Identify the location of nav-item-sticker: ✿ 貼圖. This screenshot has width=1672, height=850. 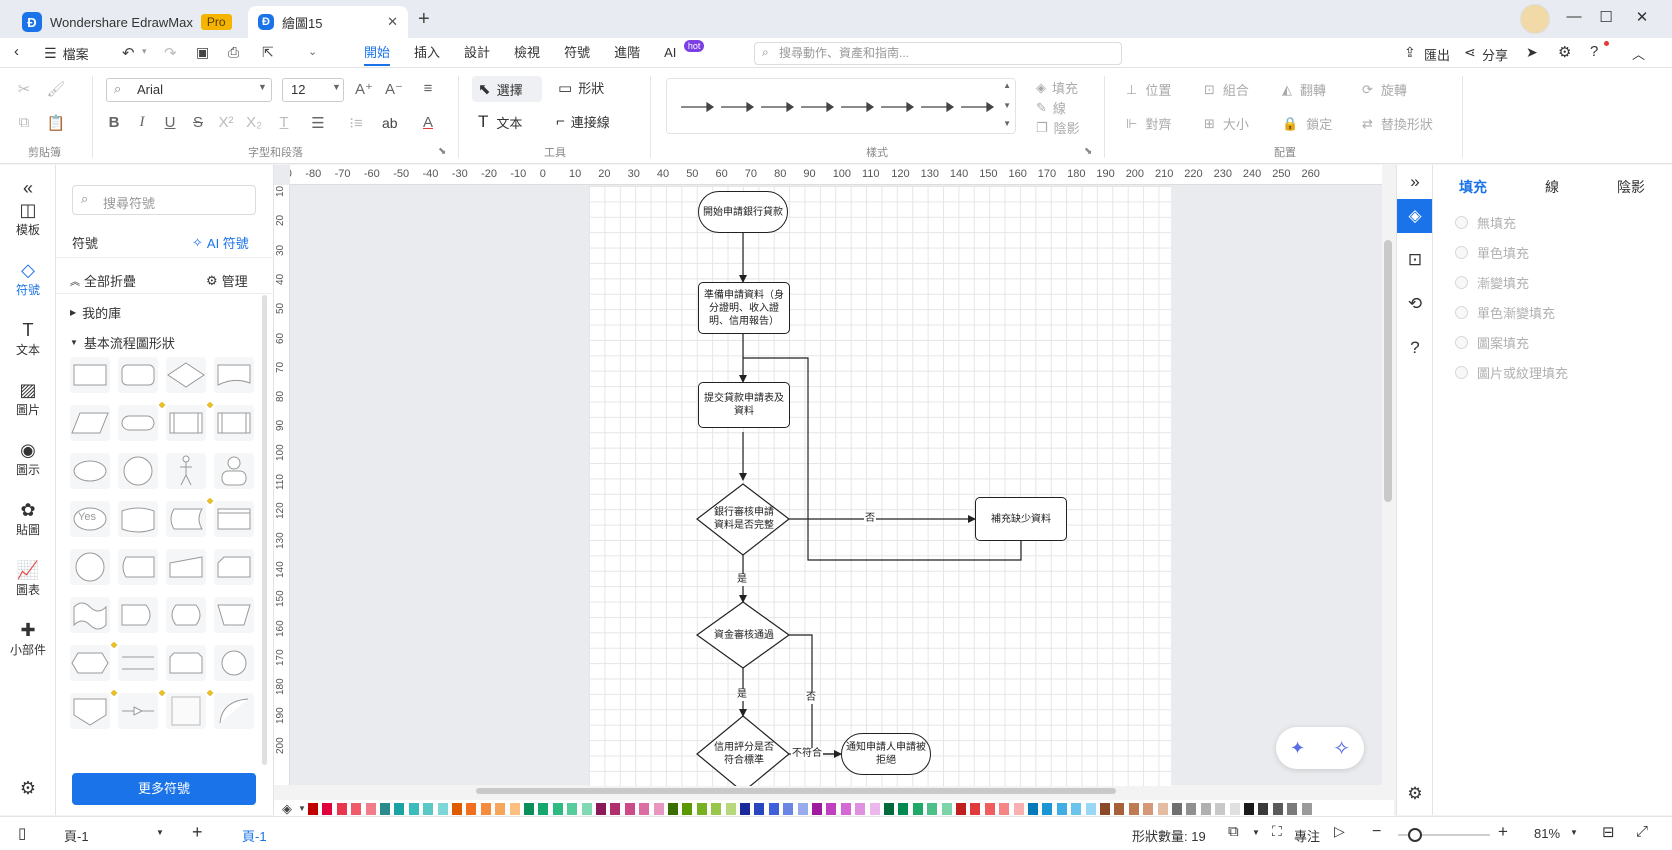
(28, 518).